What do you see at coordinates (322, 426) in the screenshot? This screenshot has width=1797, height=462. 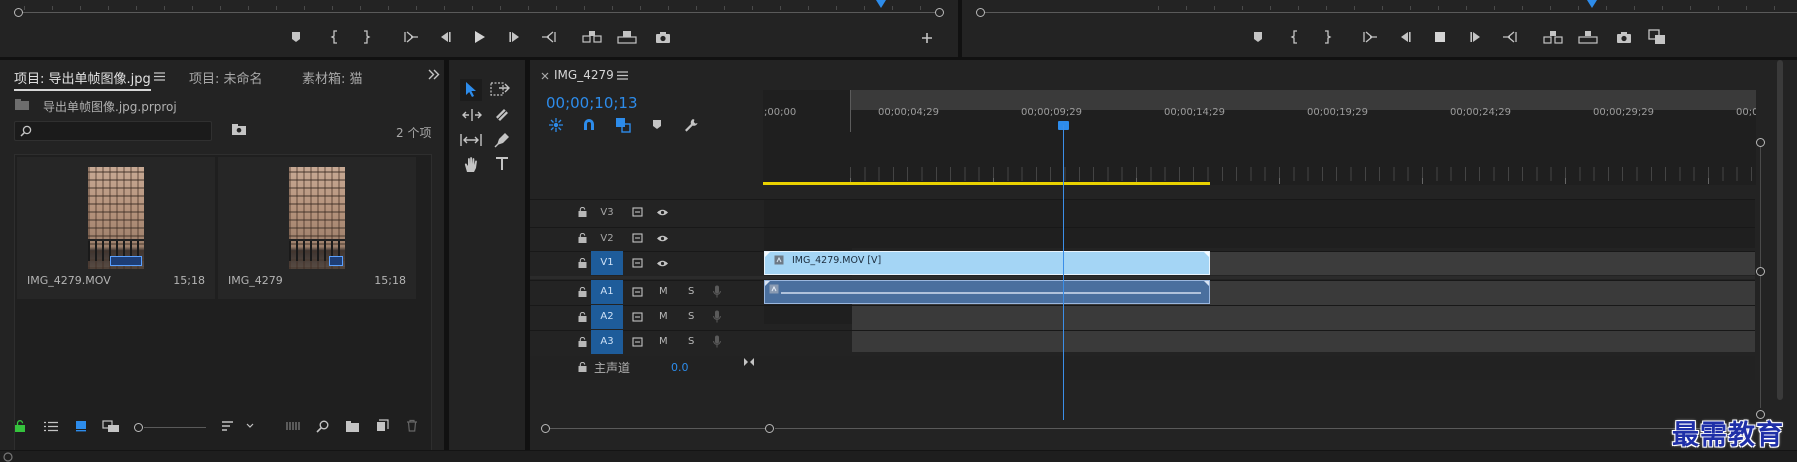 I see `find-icon` at bounding box center [322, 426].